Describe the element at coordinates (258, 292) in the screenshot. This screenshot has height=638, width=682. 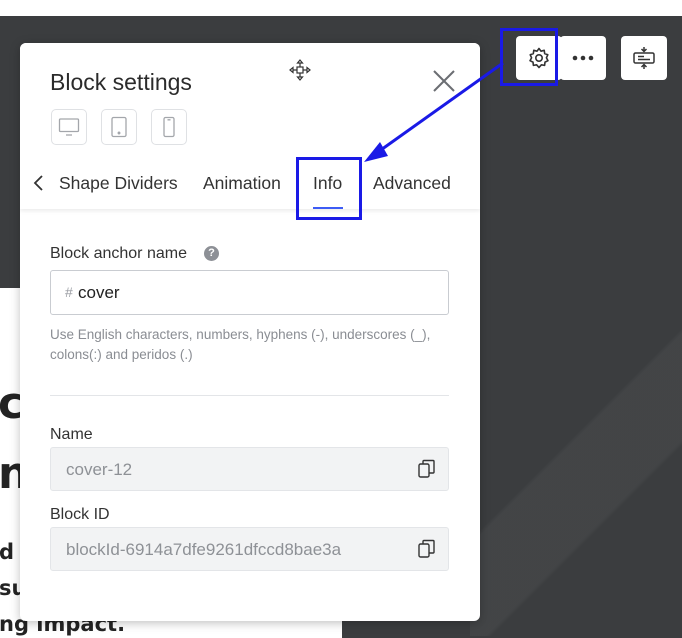
I see `anchor-name-input` at that location.